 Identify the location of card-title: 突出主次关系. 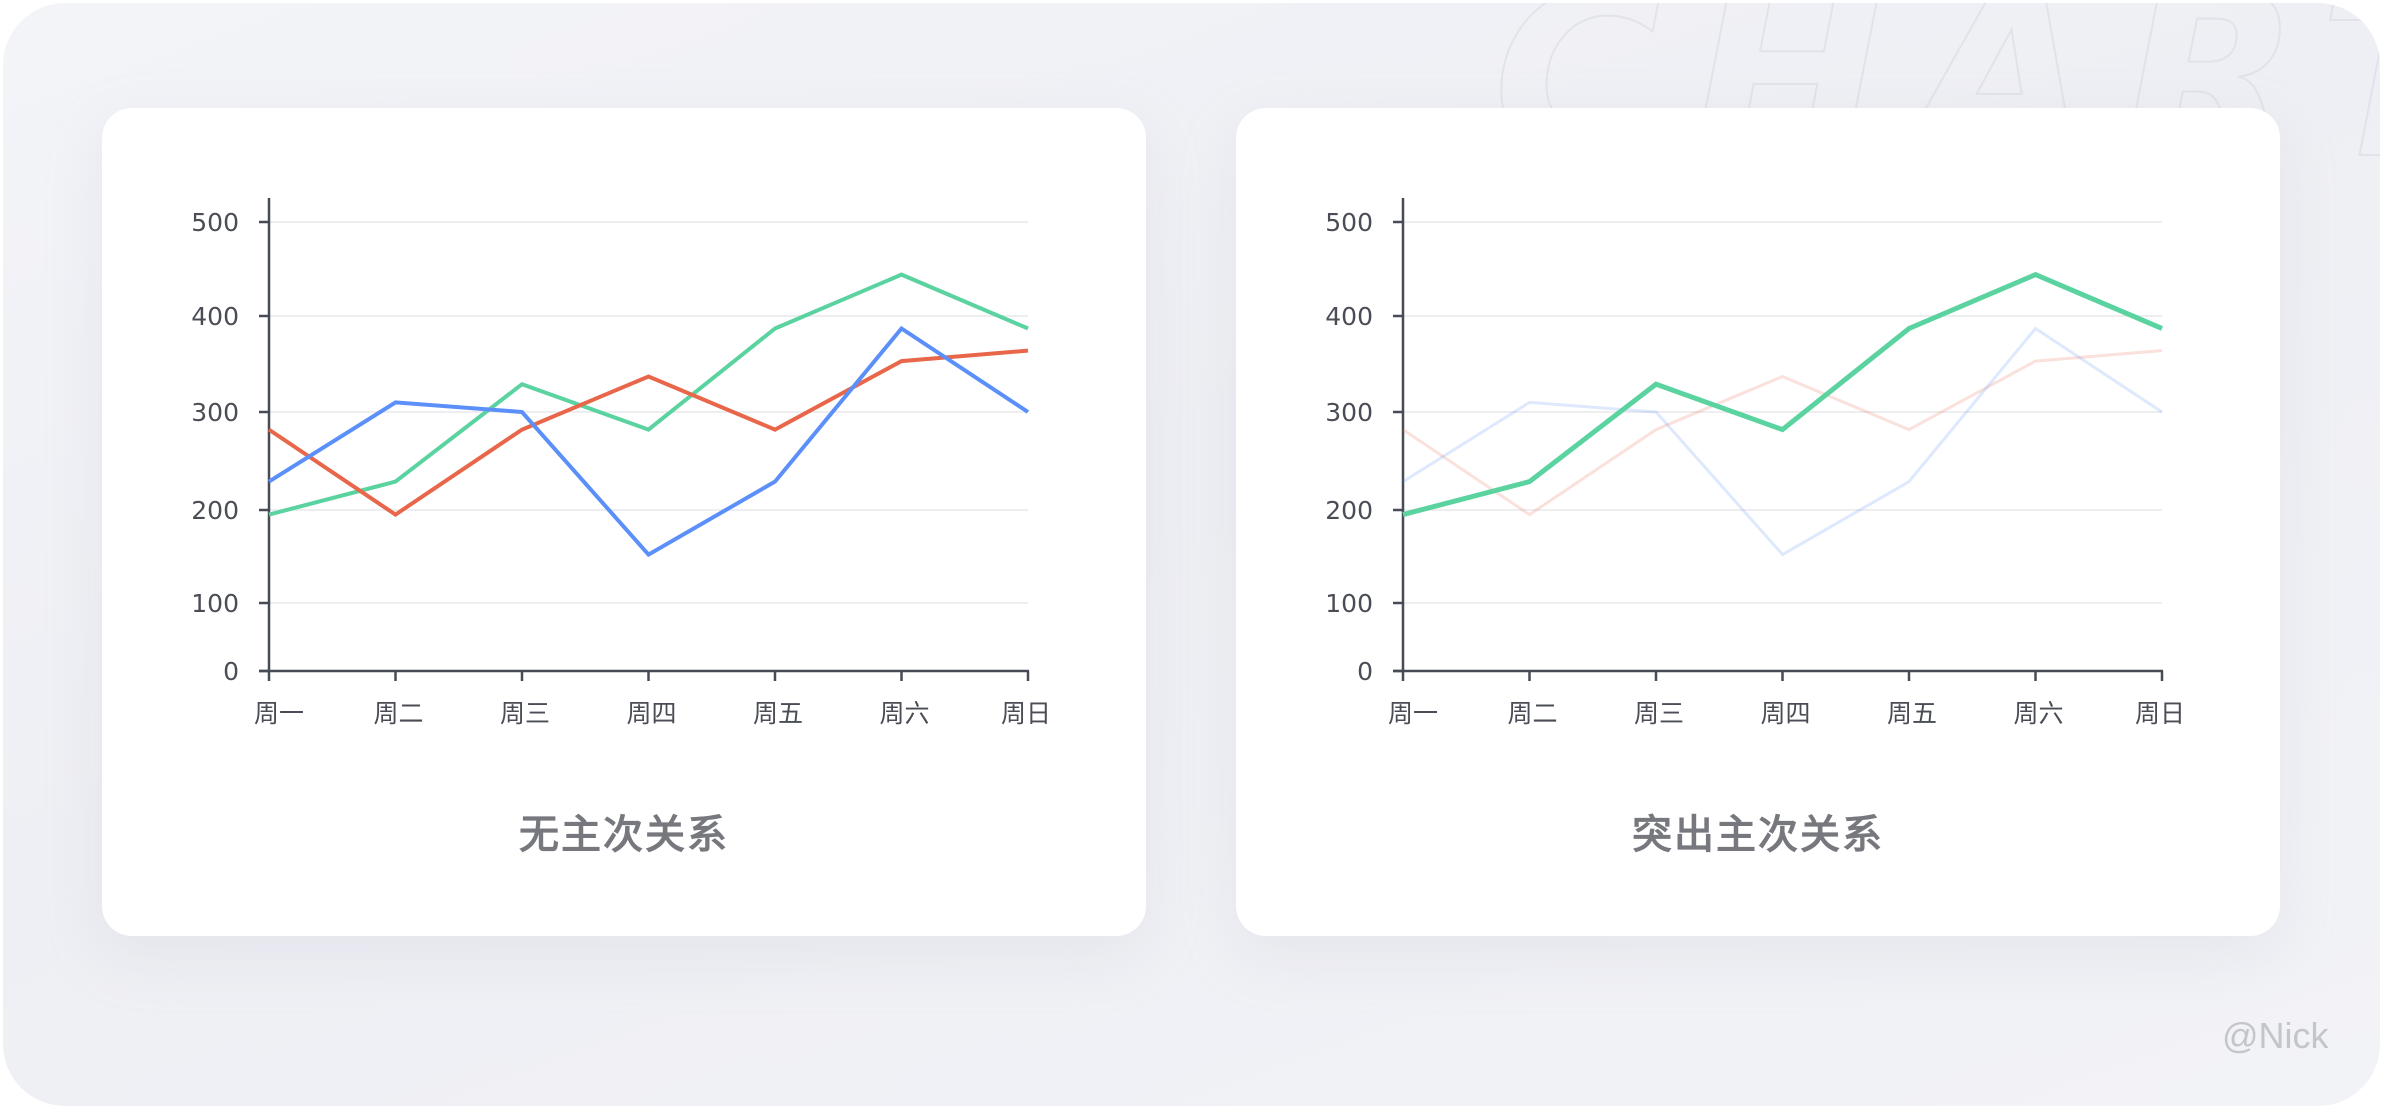
(1758, 835).